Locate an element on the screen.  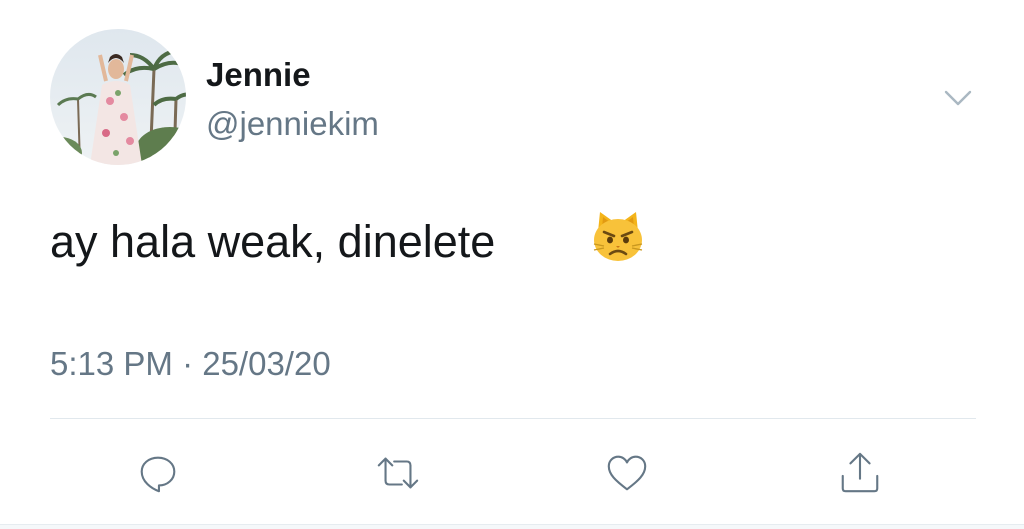
heart-icon is located at coordinates (627, 473).